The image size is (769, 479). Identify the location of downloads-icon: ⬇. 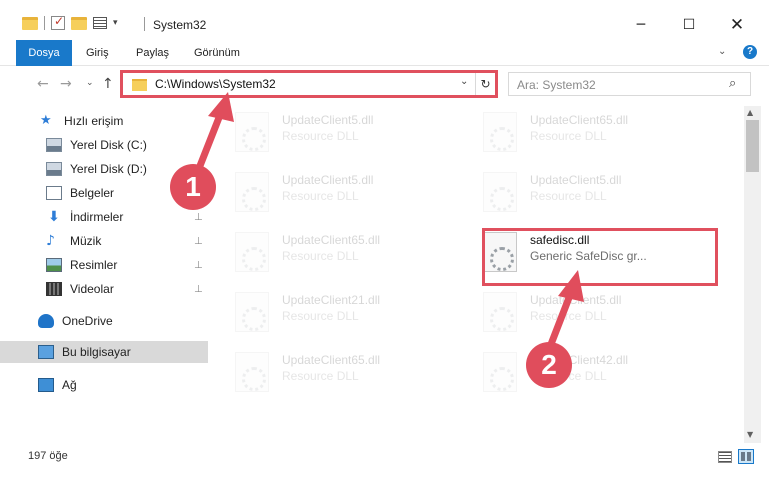
(54, 217).